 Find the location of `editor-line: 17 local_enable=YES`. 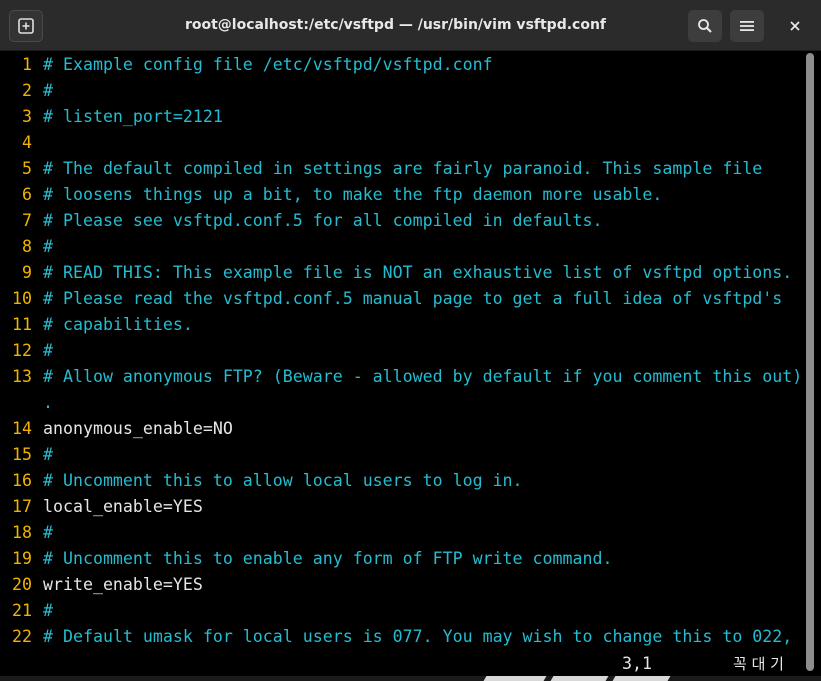

editor-line: 17 local_enable=YES is located at coordinates (101, 507).